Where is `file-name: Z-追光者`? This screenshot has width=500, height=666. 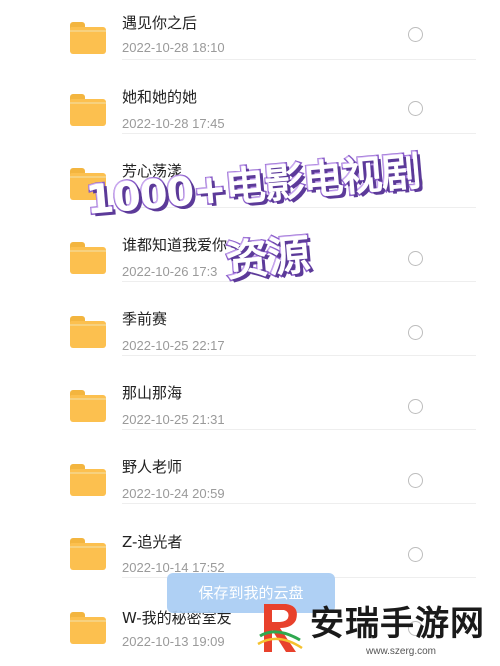 file-name: Z-追光者 is located at coordinates (152, 542).